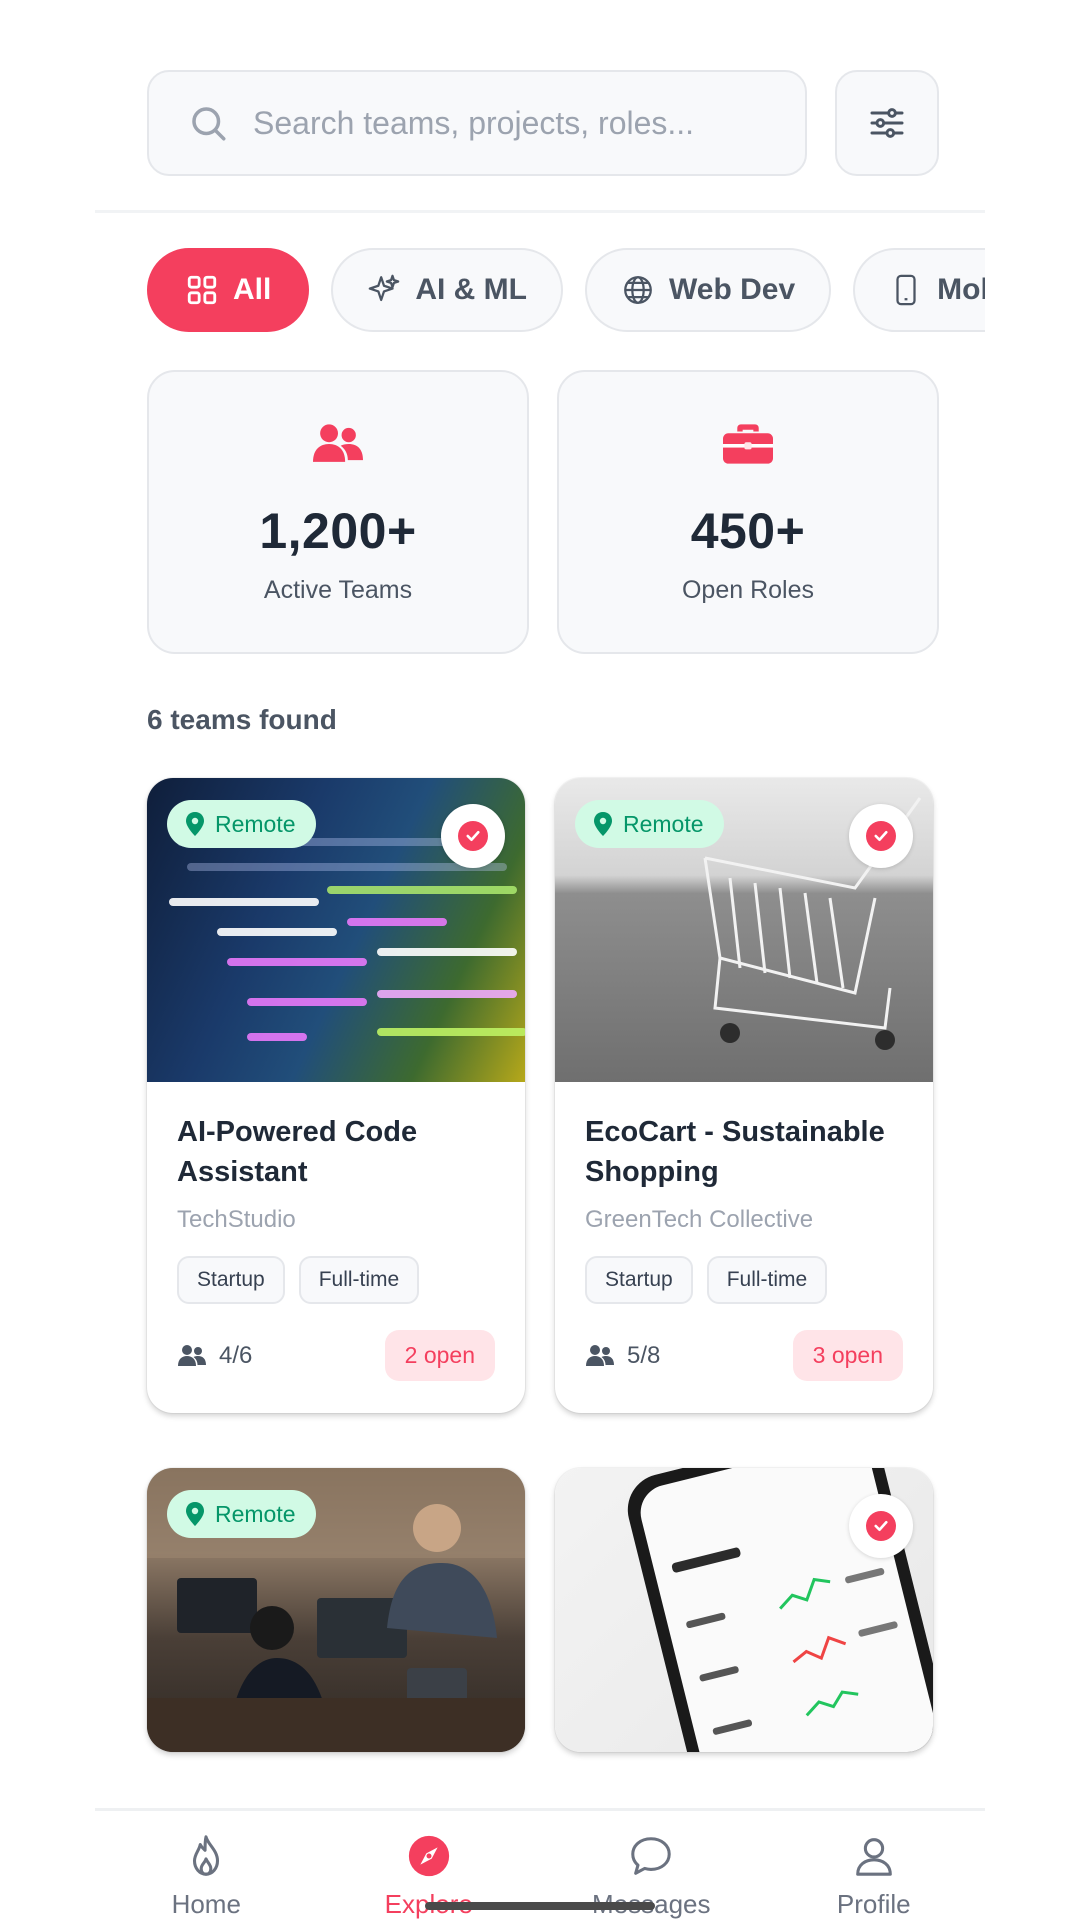 The image size is (1080, 1920). I want to click on stat-card-teams: 1,200+ Active Teams, so click(338, 512).